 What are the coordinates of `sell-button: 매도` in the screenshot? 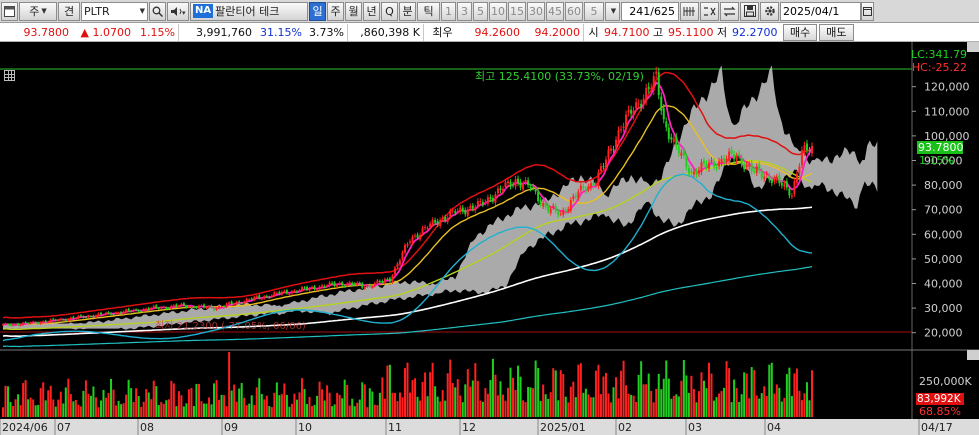 It's located at (836, 32).